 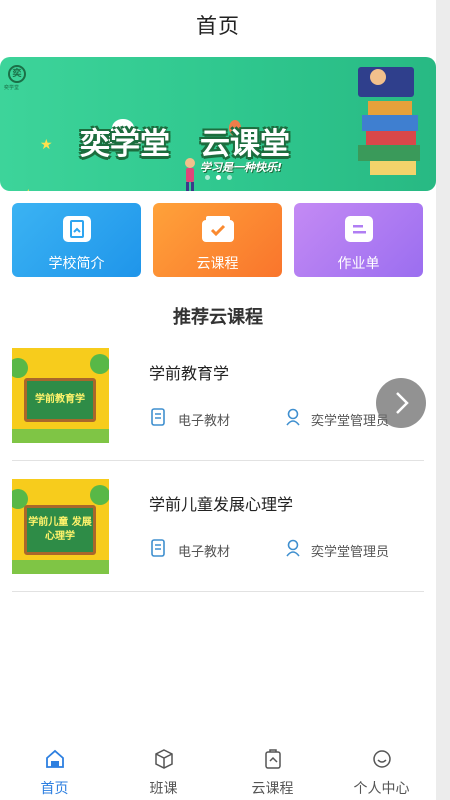 I want to click on course-thumbnail-text: 学前教育学, so click(x=60, y=399).